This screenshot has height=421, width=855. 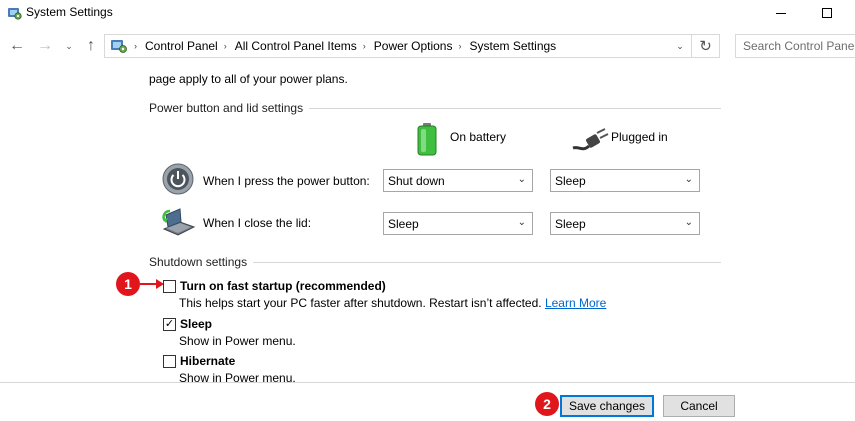 I want to click on refresh-icon: ↻, so click(x=706, y=46).